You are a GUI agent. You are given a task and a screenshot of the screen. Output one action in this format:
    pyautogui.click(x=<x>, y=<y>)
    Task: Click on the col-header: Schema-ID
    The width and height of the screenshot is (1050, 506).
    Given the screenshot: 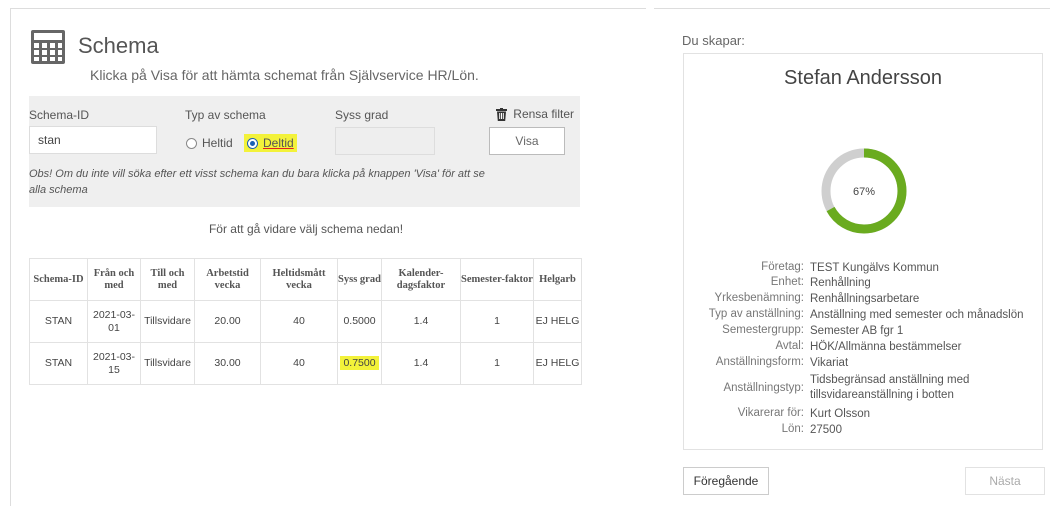 What is the action you would take?
    pyautogui.click(x=58, y=279)
    